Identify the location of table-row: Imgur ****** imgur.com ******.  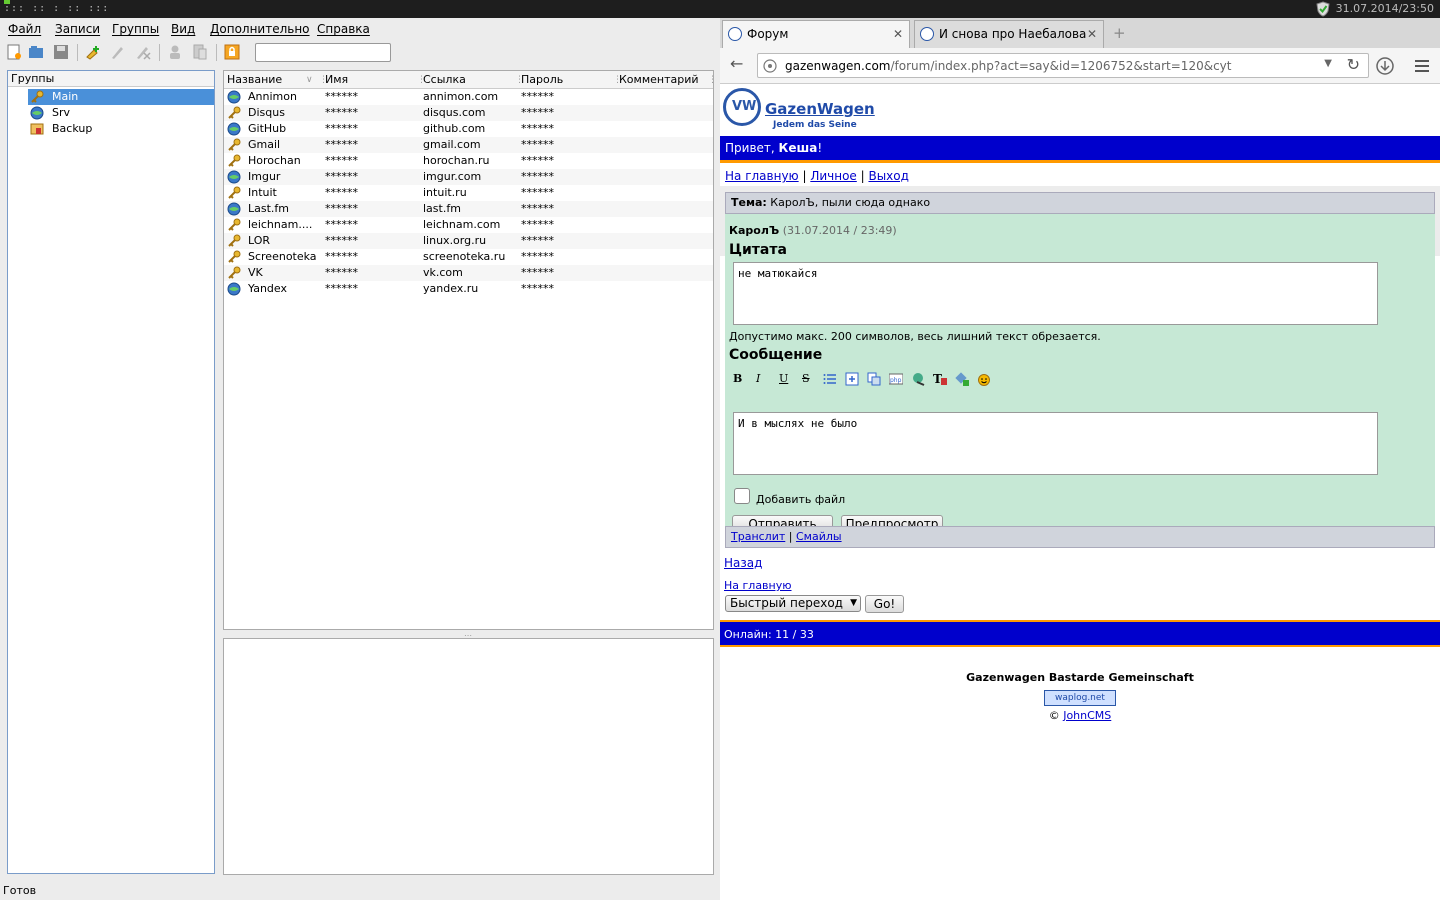
(468, 177).